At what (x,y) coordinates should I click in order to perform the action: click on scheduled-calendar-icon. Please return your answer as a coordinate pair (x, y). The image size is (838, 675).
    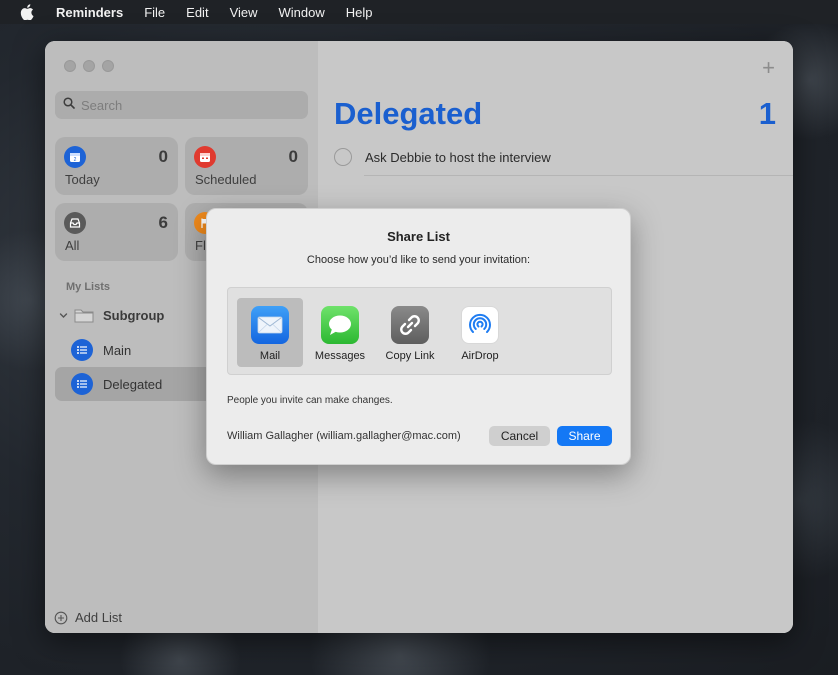
    Looking at the image, I should click on (205, 157).